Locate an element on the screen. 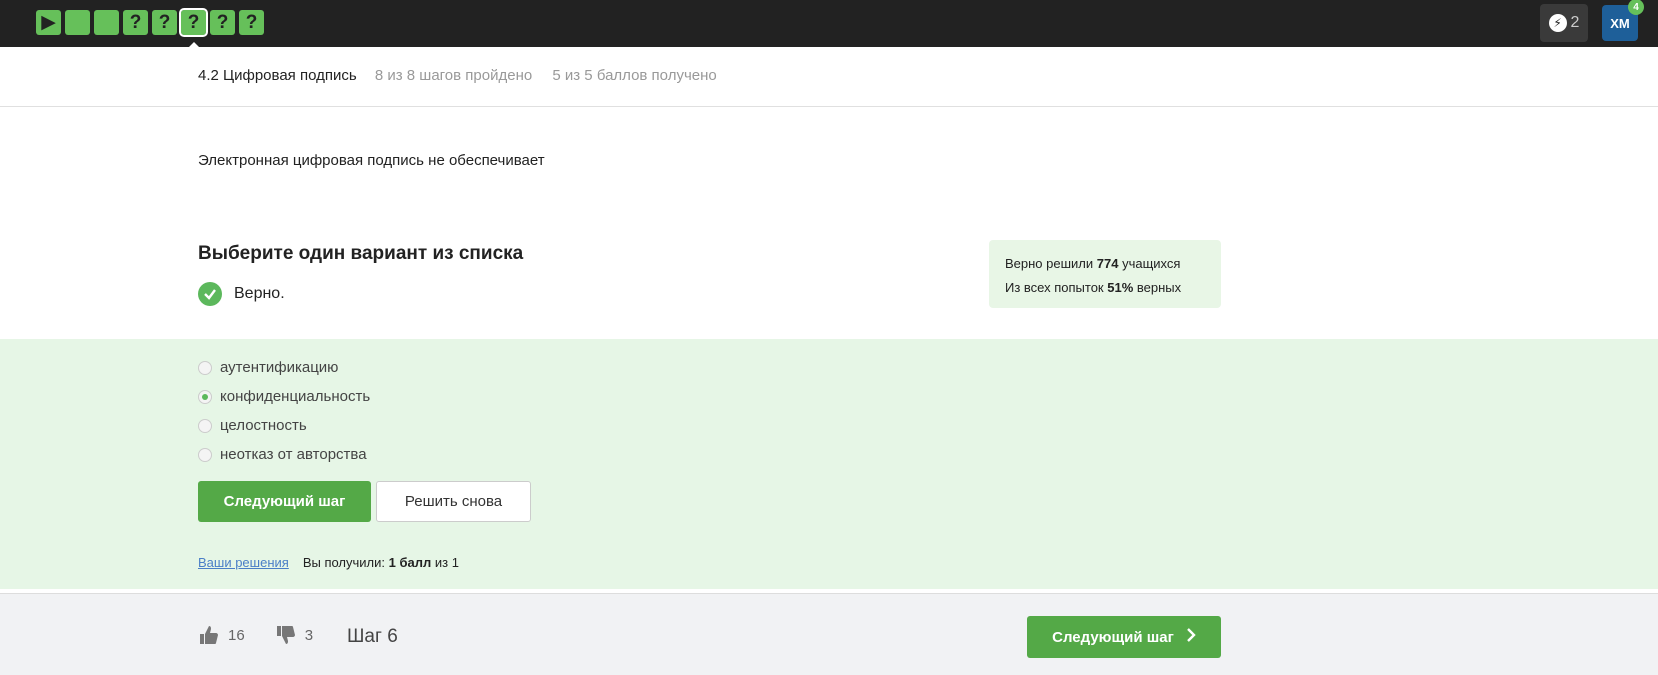  solutions-row: Ваши решения Вы получили: 1 балл из 1 is located at coordinates (328, 562).